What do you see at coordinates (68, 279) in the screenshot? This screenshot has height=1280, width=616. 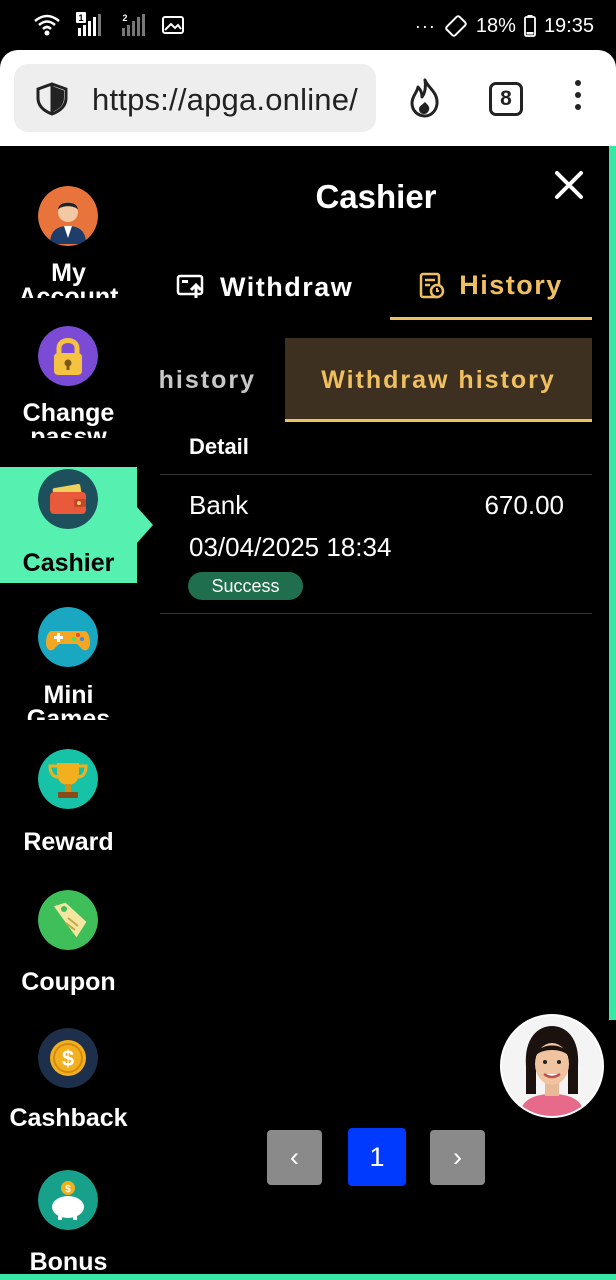 I see `sidebar-item-label: My Account` at bounding box center [68, 279].